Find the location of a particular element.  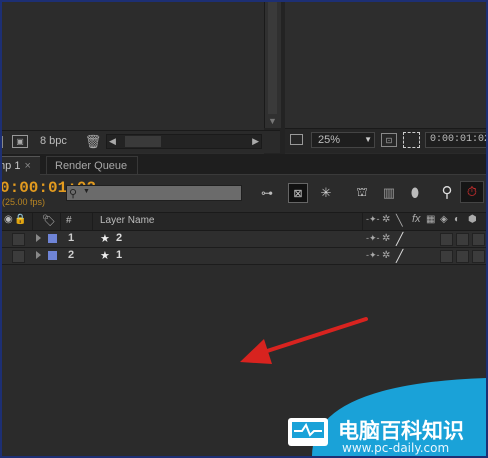

watermark: 电脑百科知识 www.pc-daily.com is located at coordinates (379, 417).